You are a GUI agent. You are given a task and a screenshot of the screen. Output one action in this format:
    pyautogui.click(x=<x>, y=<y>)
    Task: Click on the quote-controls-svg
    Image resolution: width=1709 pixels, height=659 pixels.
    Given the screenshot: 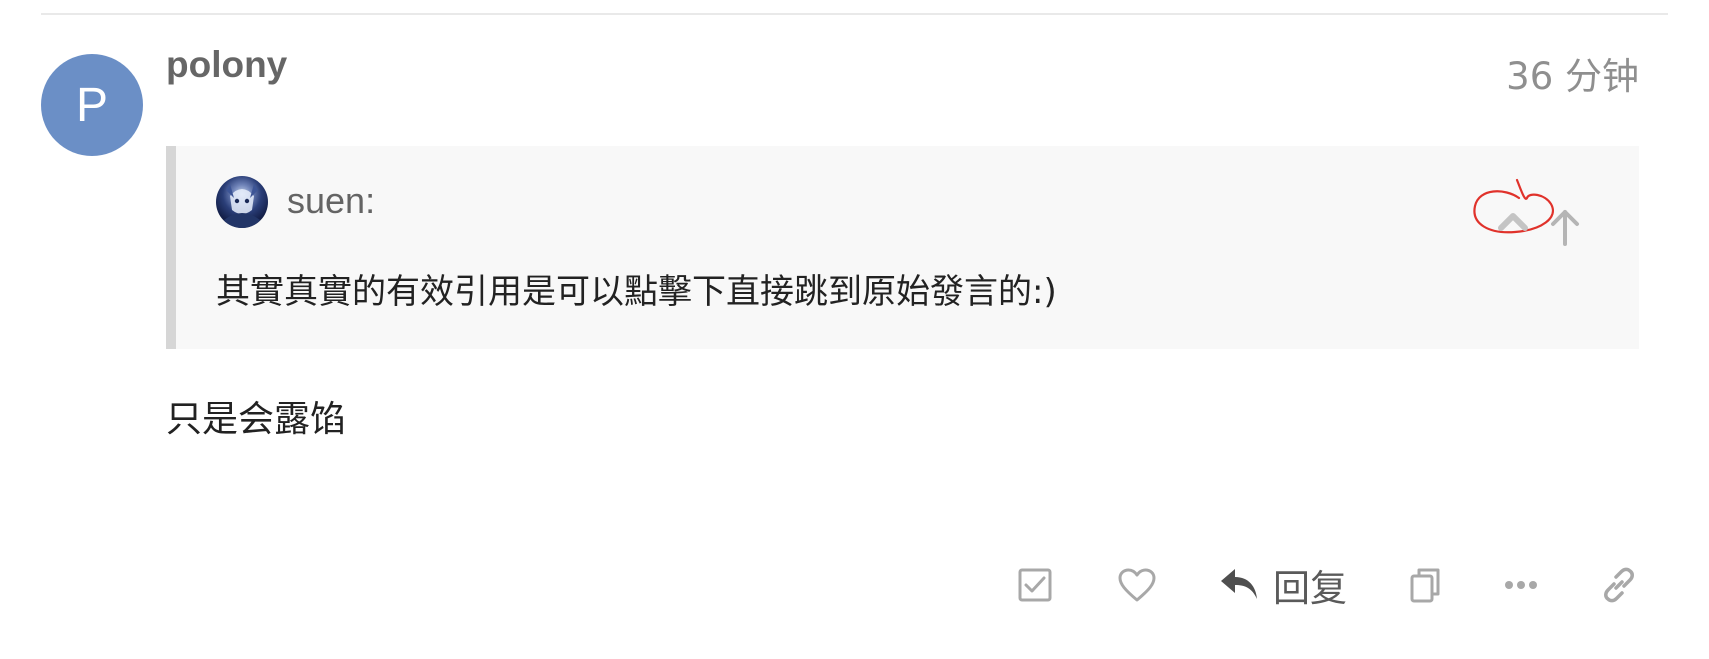 What is the action you would take?
    pyautogui.click(x=1526, y=212)
    